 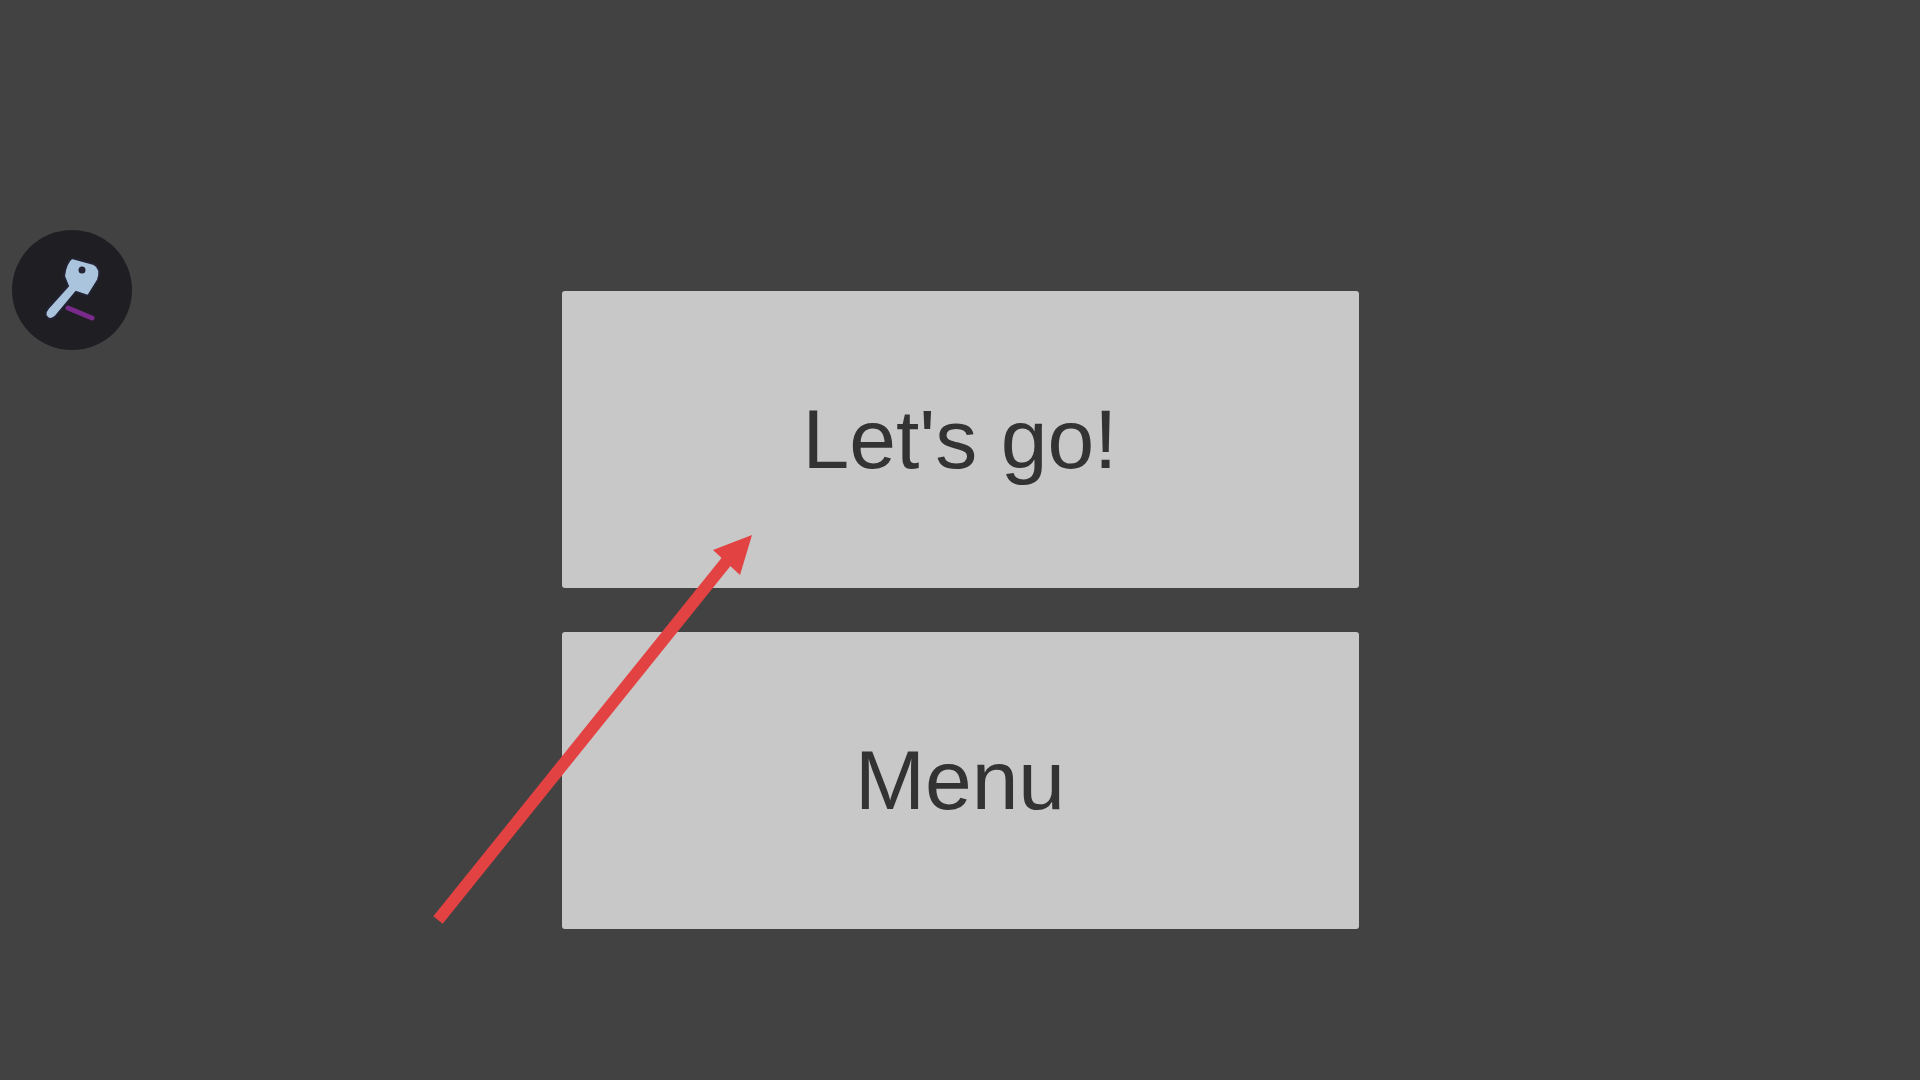 I want to click on menu-button: Menu, so click(x=960, y=780).